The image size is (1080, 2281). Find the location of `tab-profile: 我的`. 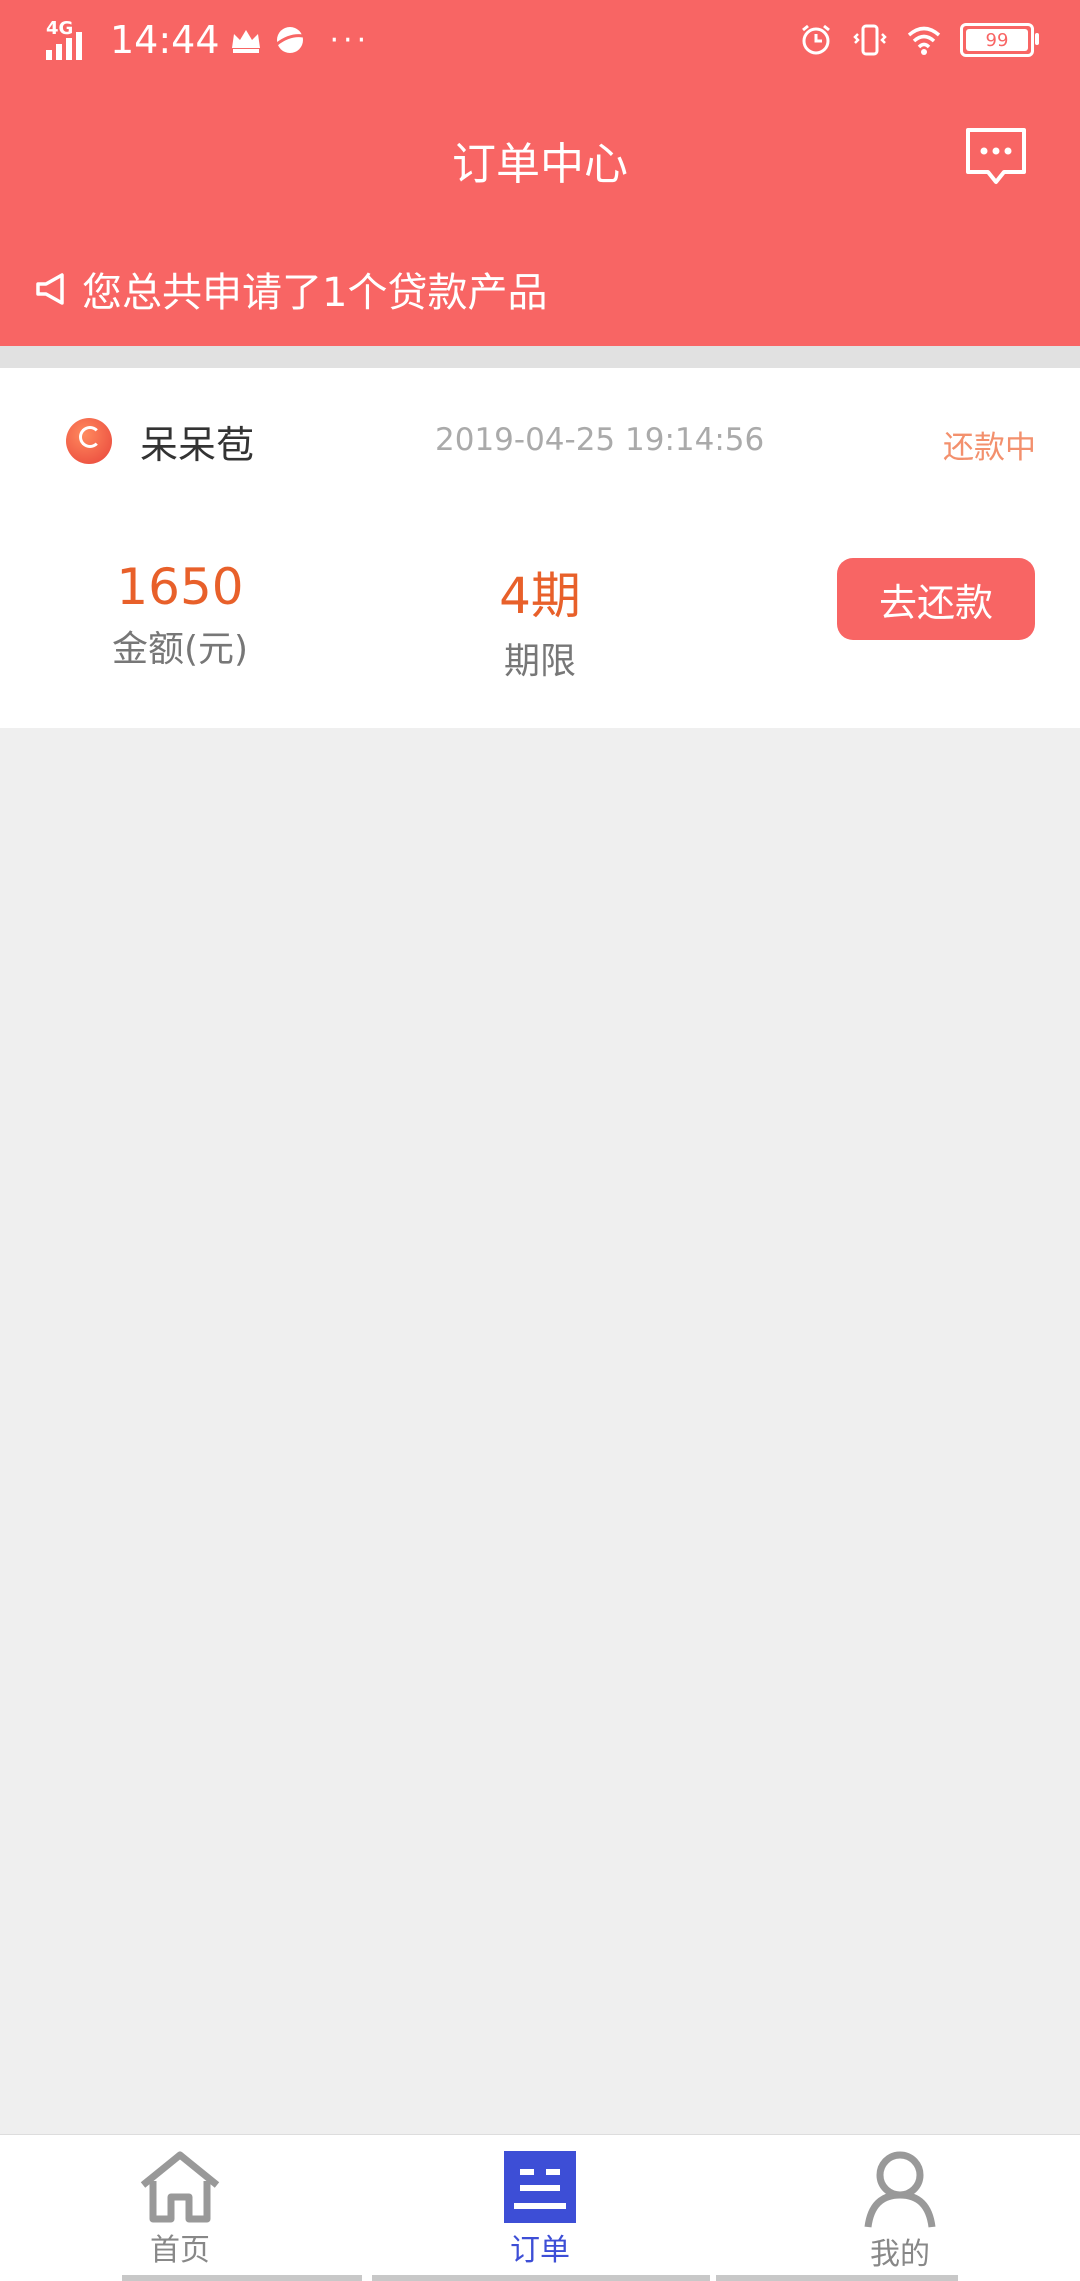

tab-profile: 我的 is located at coordinates (900, 2211).